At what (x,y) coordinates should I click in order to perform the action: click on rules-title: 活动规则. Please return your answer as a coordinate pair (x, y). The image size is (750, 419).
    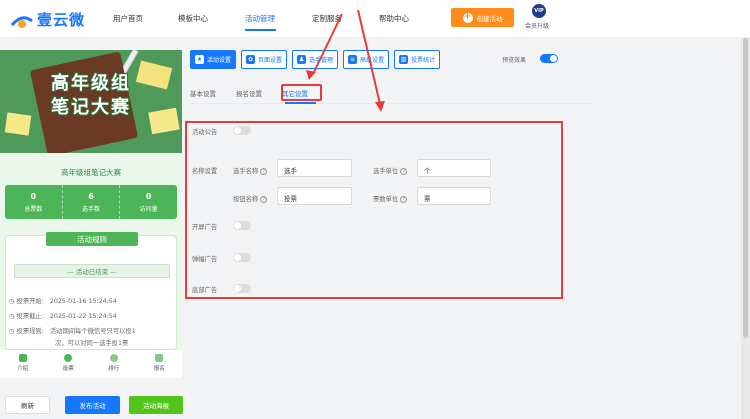
    Looking at the image, I should click on (92, 239).